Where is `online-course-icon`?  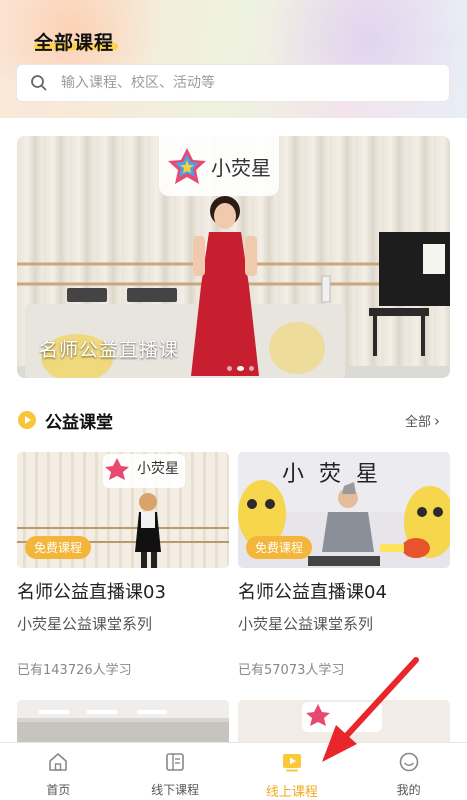
online-course-icon is located at coordinates (292, 764).